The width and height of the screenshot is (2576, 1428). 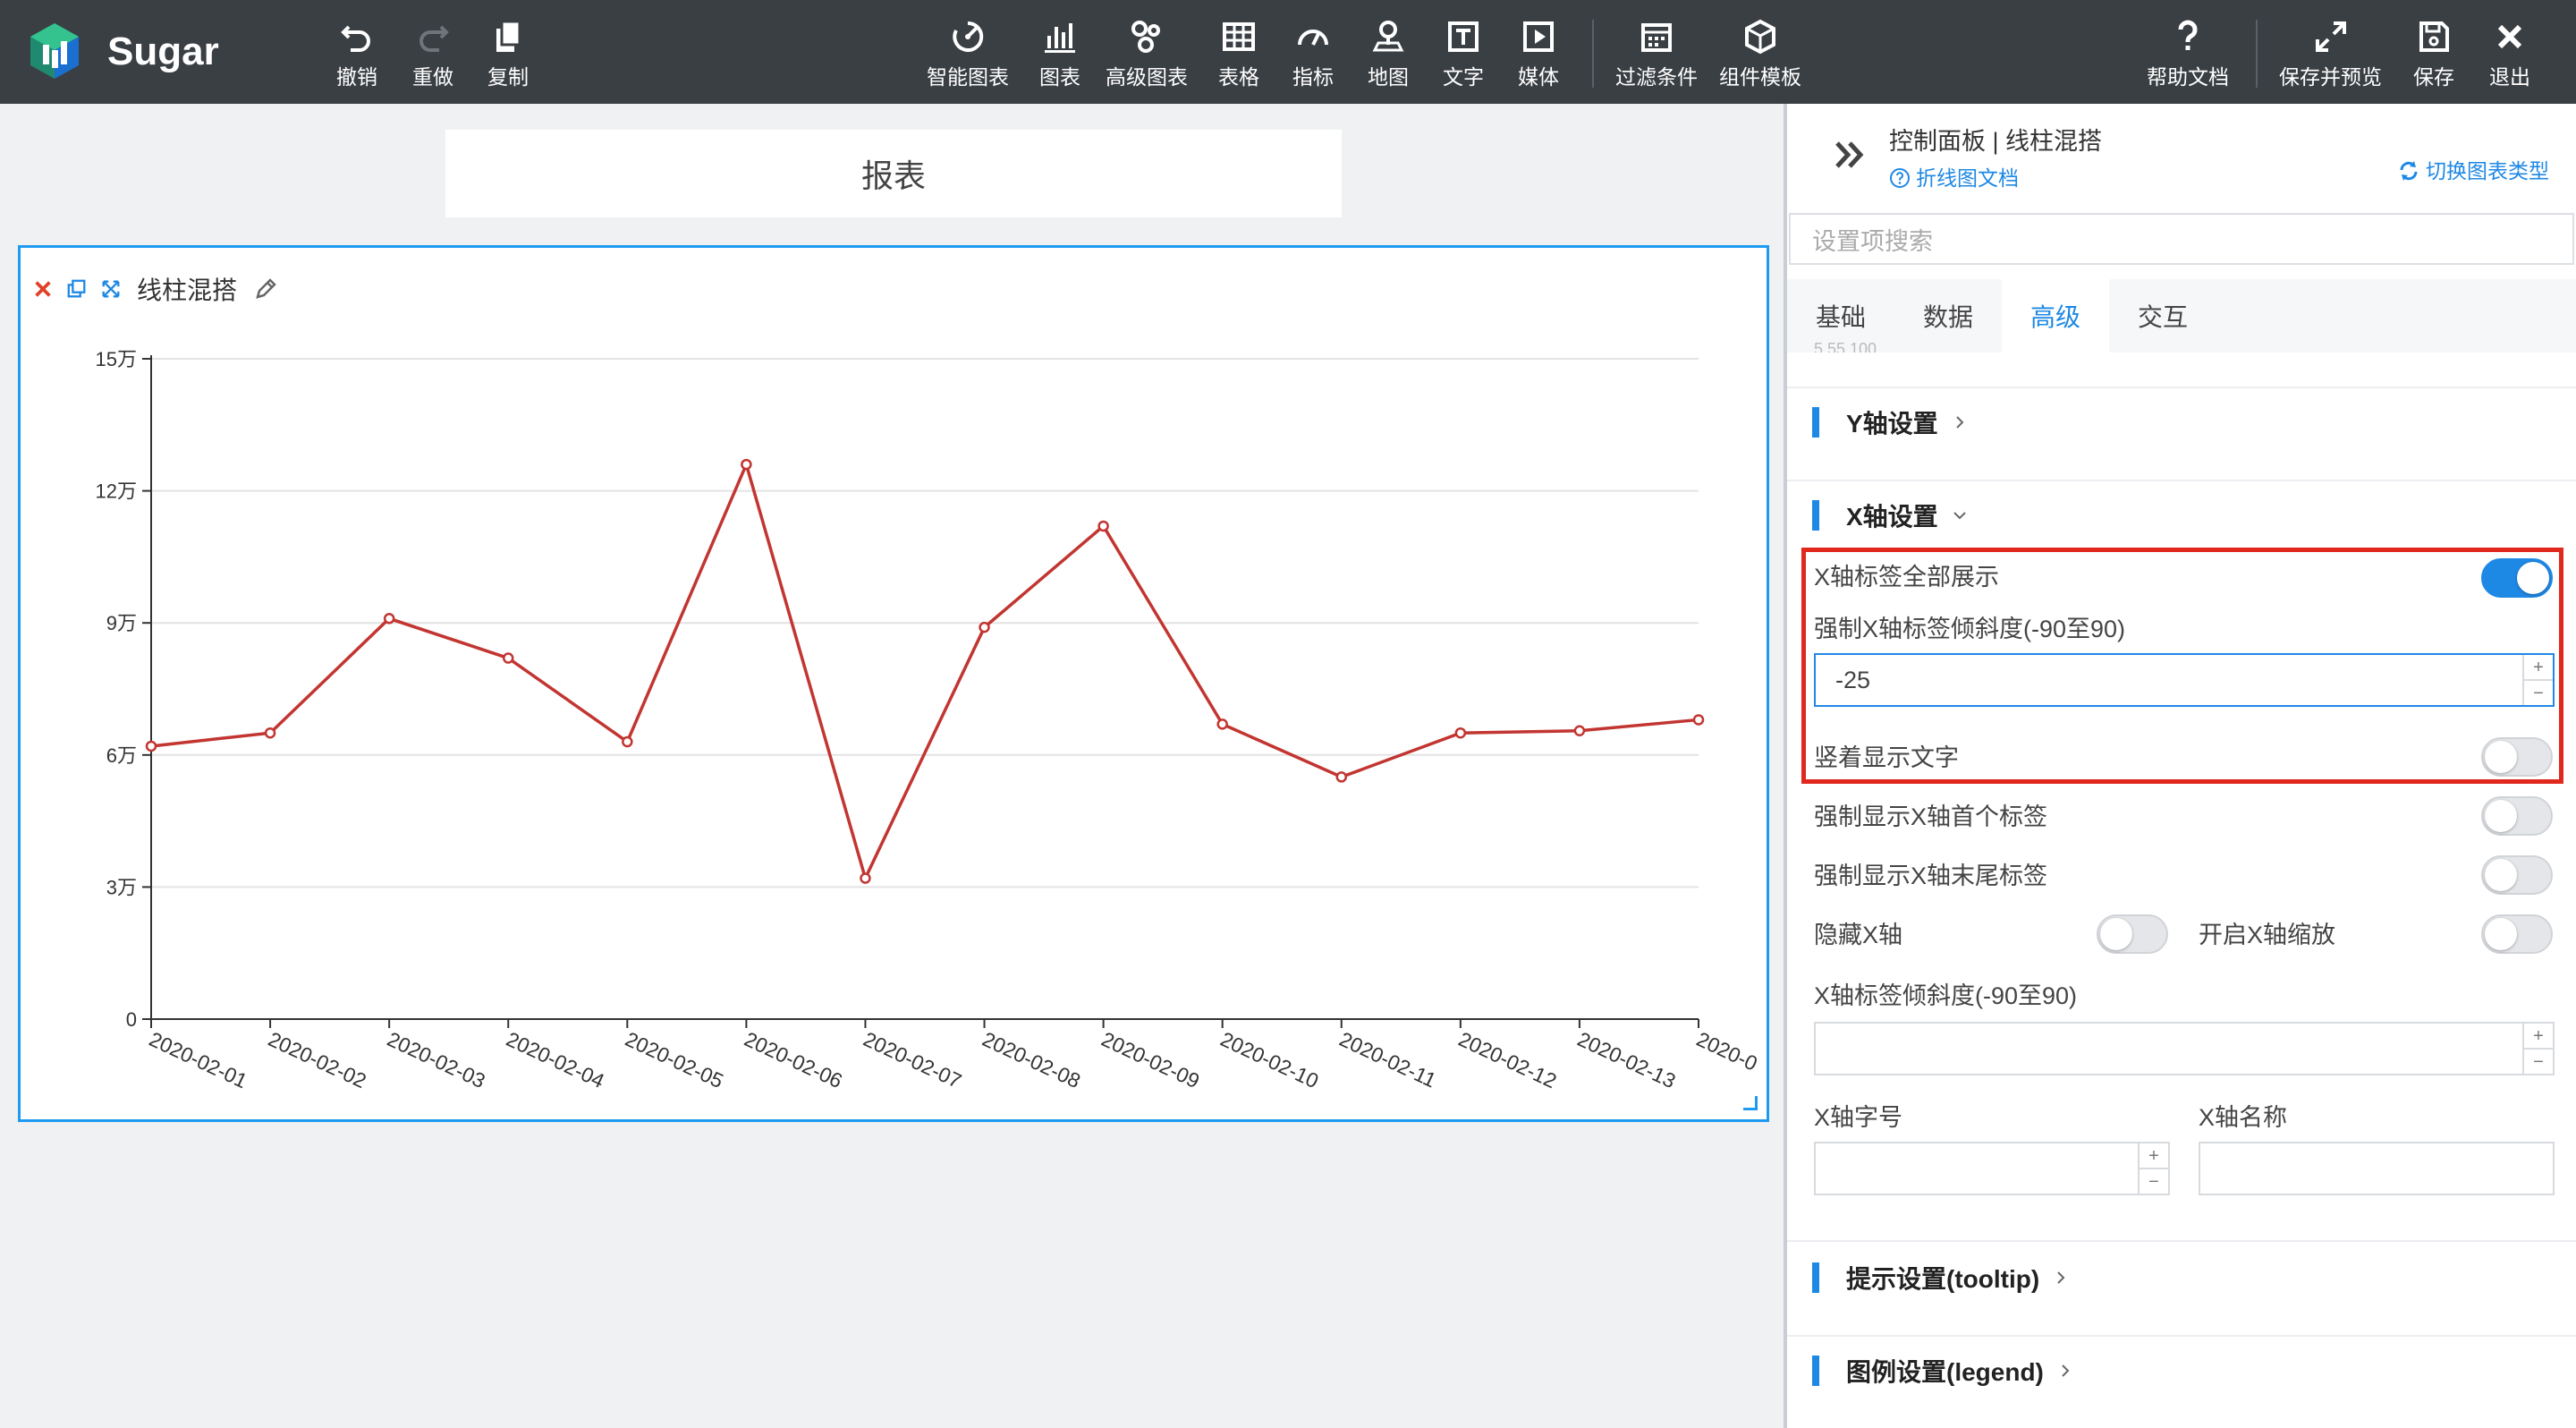 What do you see at coordinates (2409, 171) in the screenshot?
I see `refresh-icon` at bounding box center [2409, 171].